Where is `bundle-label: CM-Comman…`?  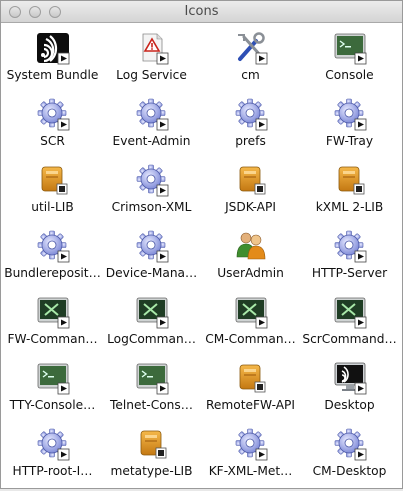
bundle-label: CM-Comman… is located at coordinates (250, 339).